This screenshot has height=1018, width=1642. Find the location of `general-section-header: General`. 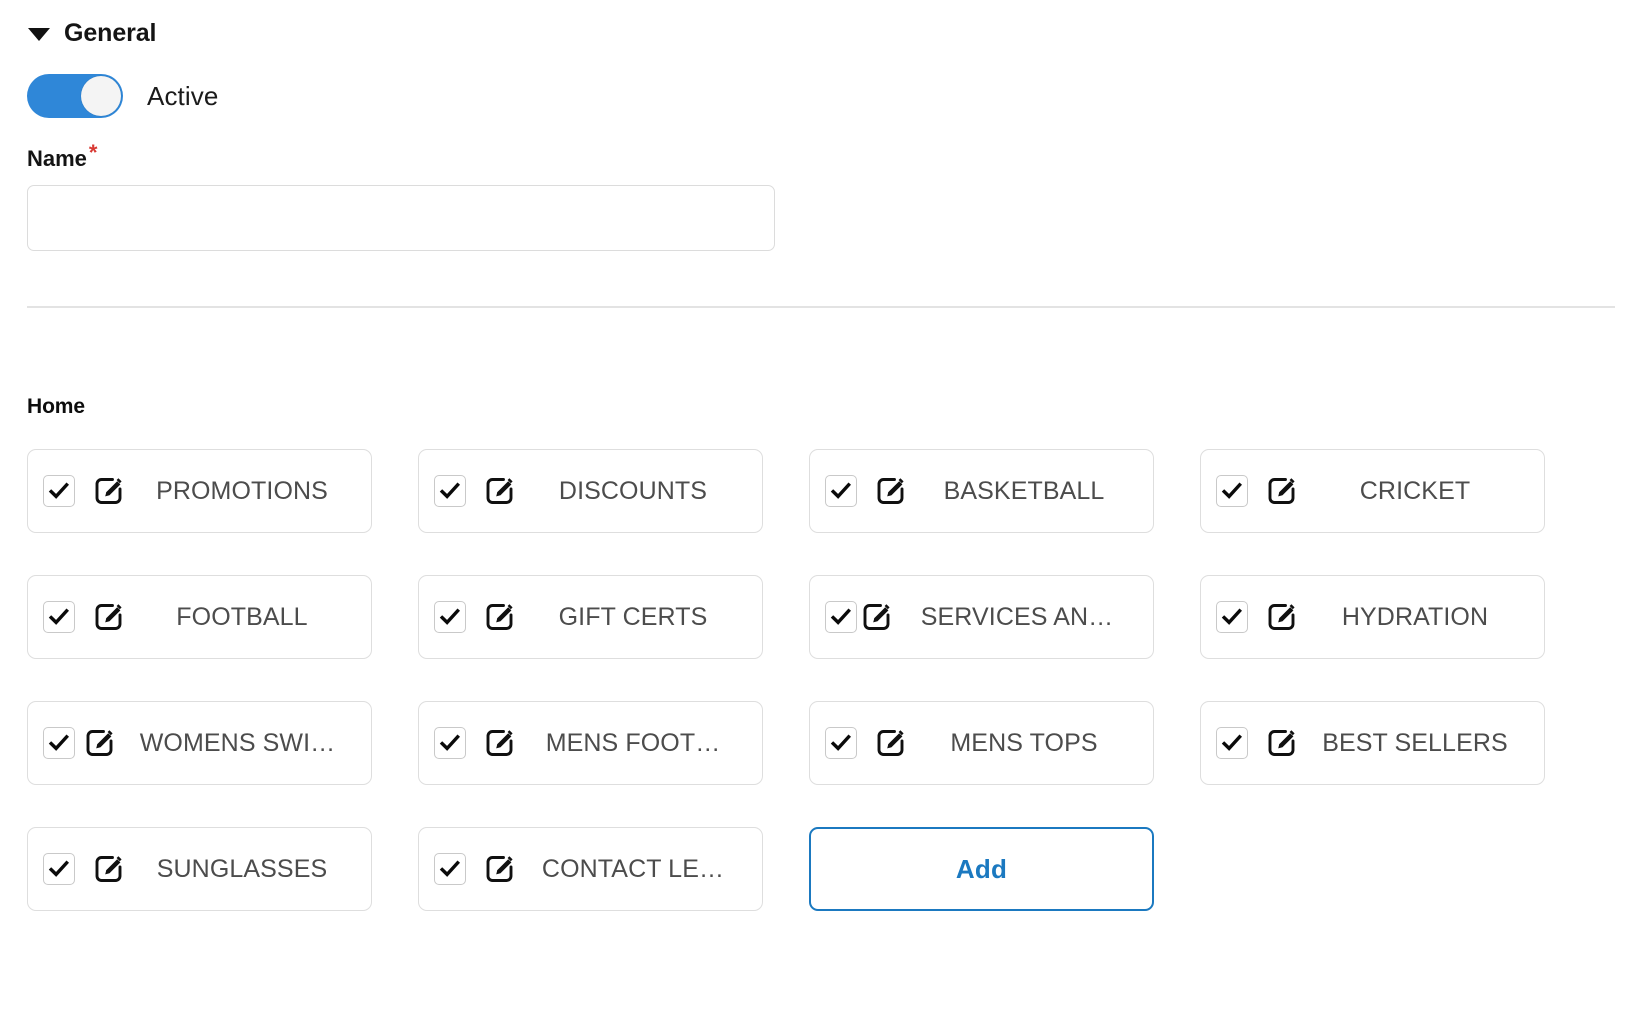

general-section-header: General is located at coordinates (821, 29).